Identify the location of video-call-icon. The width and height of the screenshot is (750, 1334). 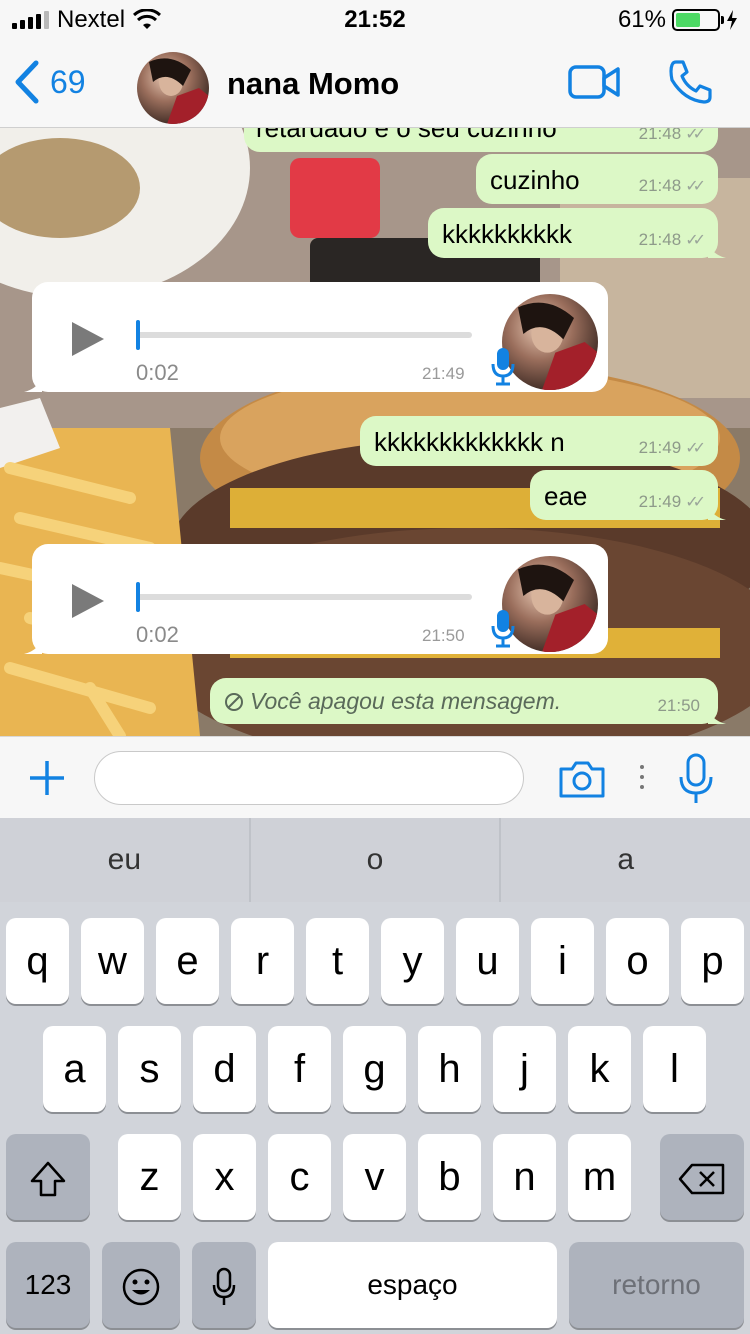
(594, 82).